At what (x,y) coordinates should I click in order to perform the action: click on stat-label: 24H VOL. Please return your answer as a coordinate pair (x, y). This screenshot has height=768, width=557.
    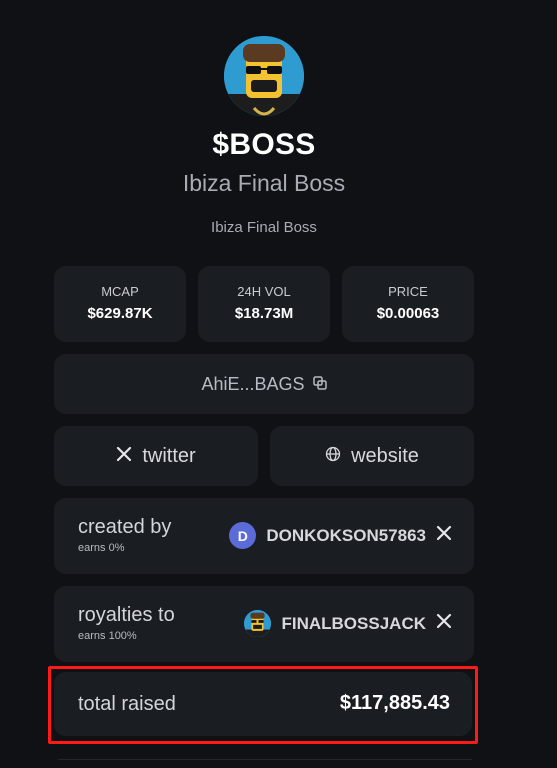
    Looking at the image, I should click on (264, 291).